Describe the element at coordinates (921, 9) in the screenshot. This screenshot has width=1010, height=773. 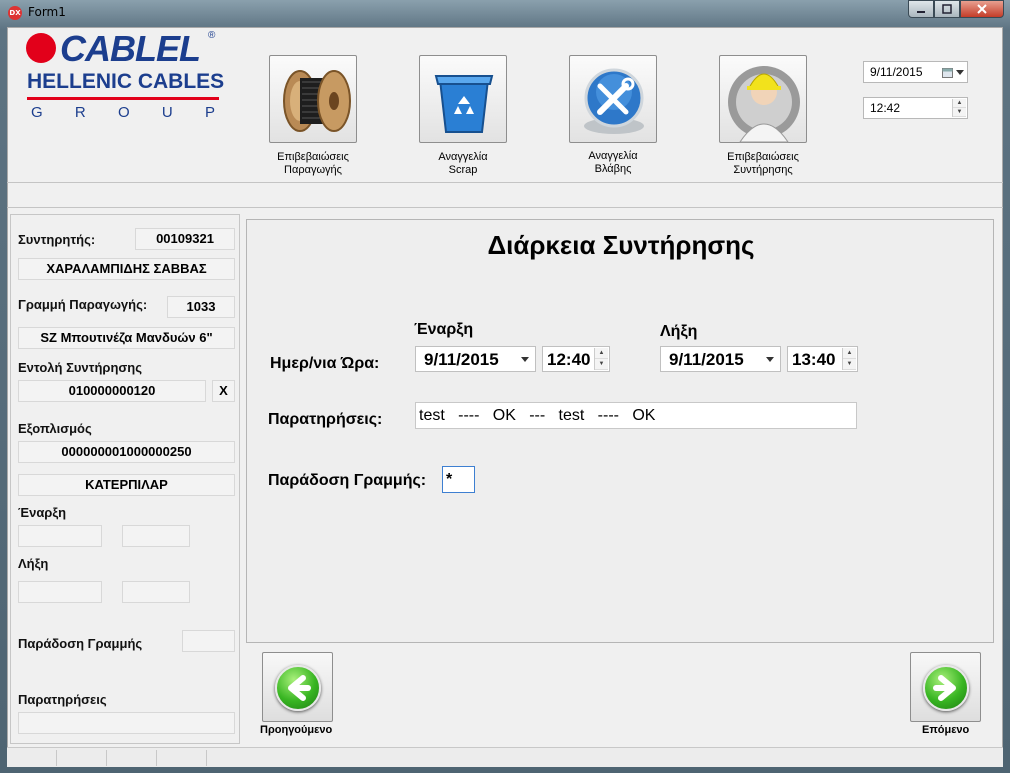
I see `minimize-button` at that location.